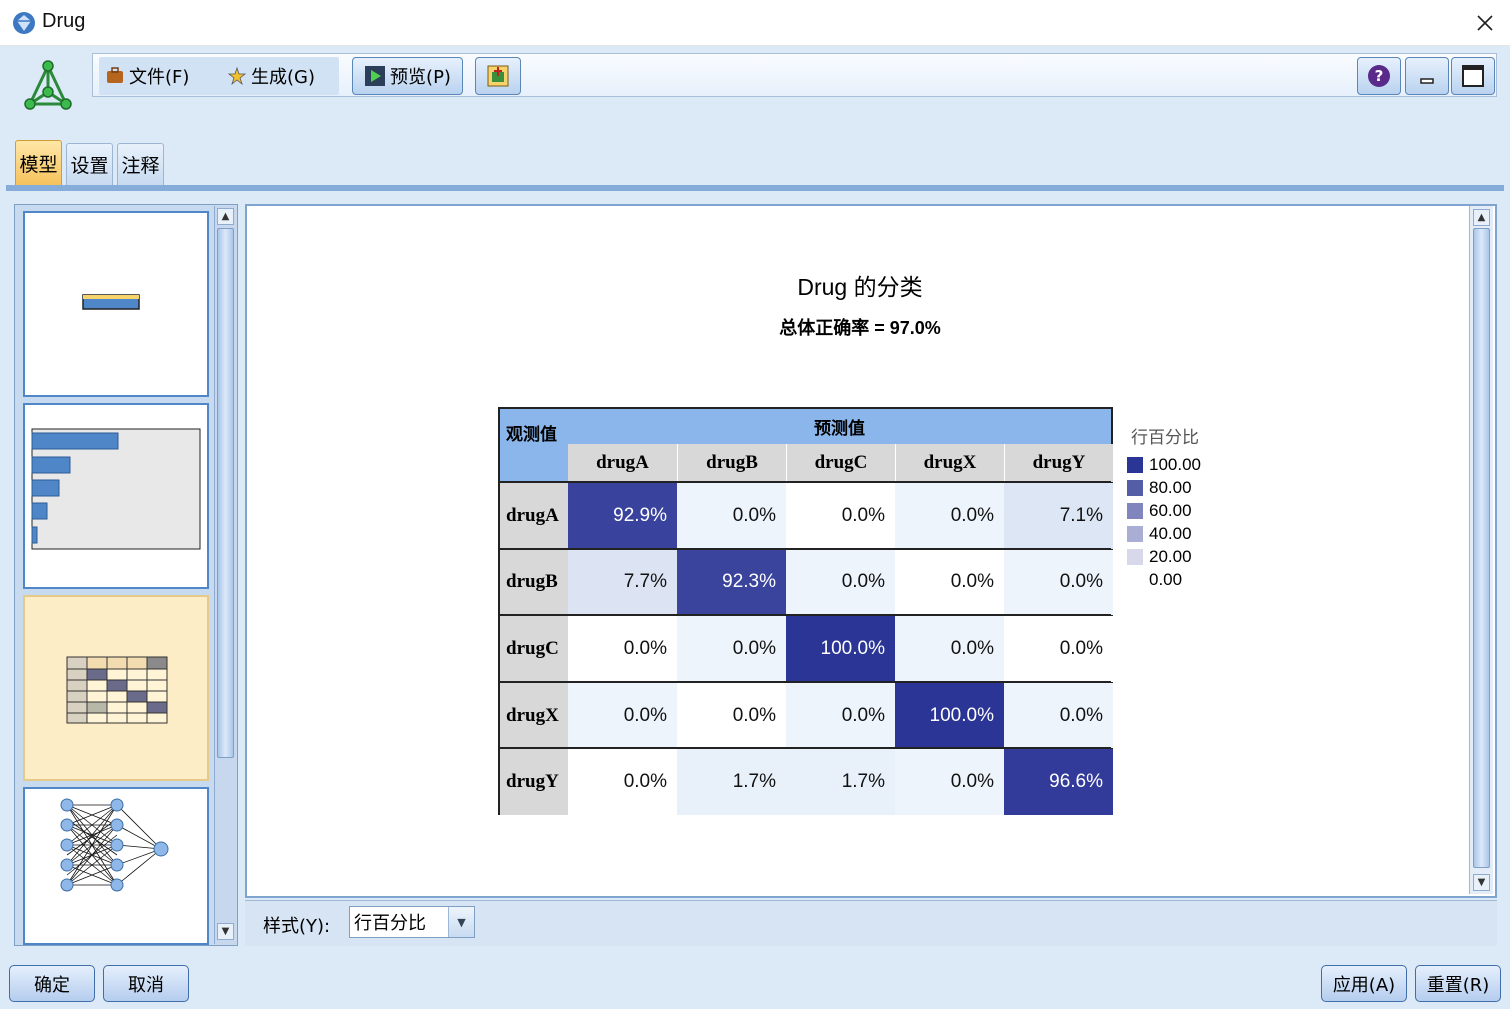 The height and width of the screenshot is (1009, 1510). I want to click on observed-header: 观测值, so click(534, 445).